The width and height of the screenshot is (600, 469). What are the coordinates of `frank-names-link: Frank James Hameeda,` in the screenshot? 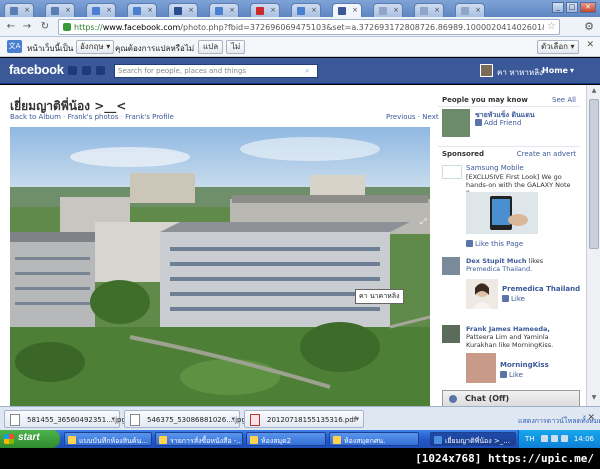 It's located at (508, 329).